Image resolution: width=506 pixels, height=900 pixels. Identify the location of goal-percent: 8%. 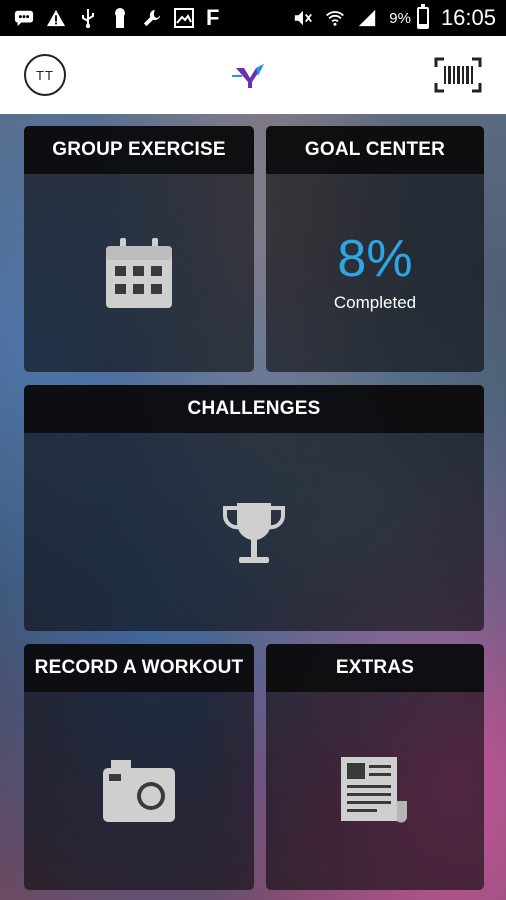
(375, 259).